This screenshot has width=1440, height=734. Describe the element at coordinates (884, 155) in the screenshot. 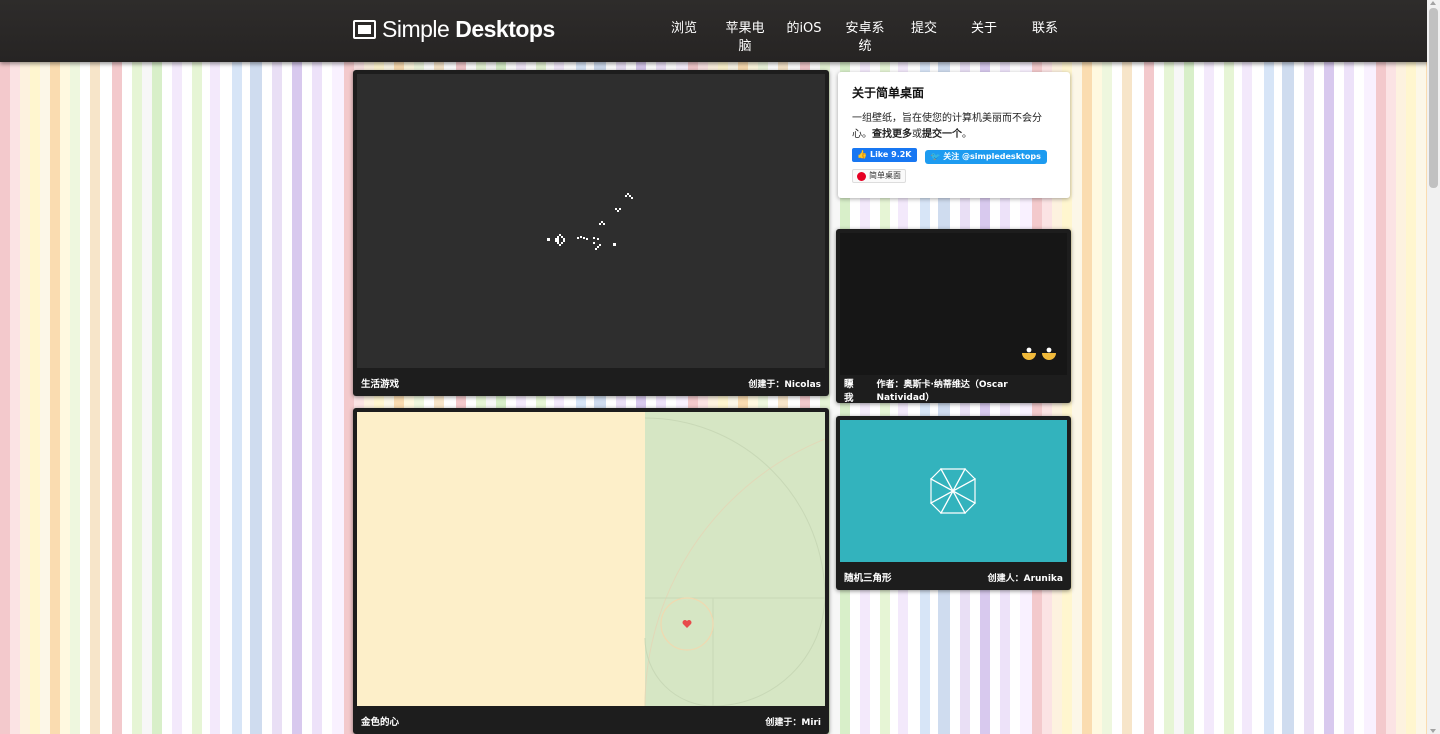

I see `facebook-like-button: 👍 Like 9.2K` at that location.